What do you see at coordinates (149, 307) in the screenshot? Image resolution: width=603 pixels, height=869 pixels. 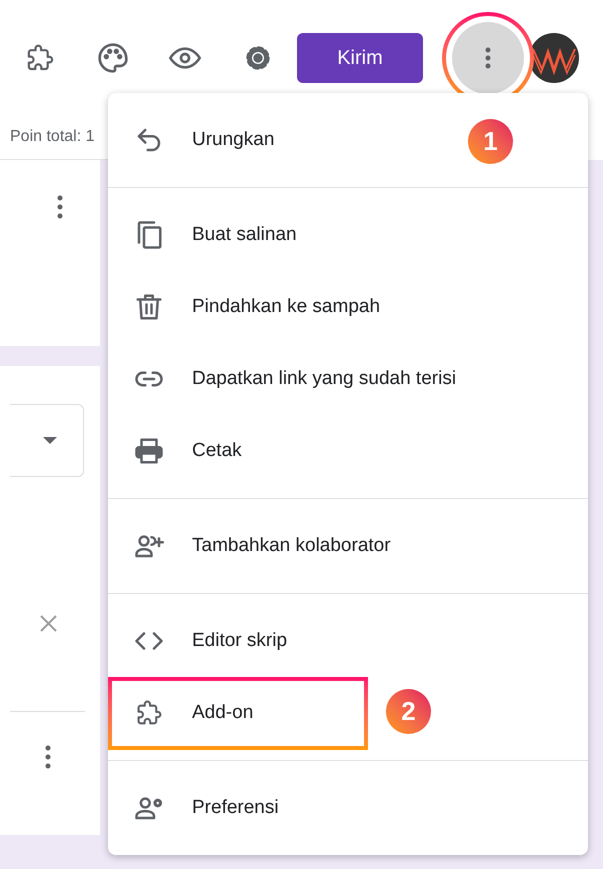 I see `trash-icon` at bounding box center [149, 307].